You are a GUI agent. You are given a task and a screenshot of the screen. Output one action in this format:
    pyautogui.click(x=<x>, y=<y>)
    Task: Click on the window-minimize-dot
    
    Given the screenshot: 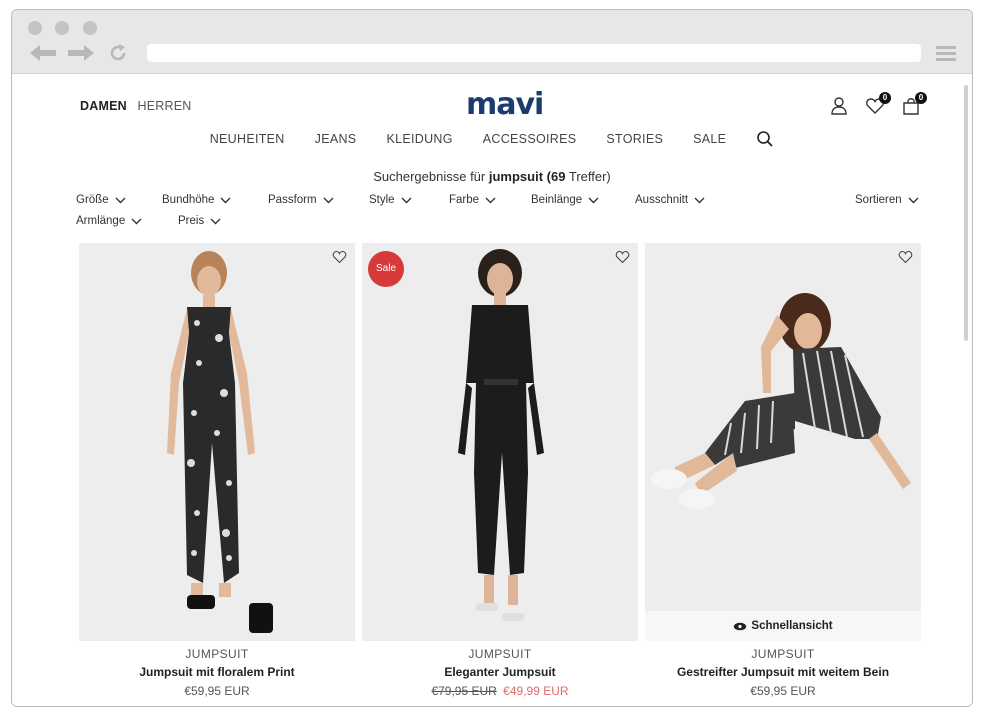 What is the action you would take?
    pyautogui.click(x=62, y=28)
    